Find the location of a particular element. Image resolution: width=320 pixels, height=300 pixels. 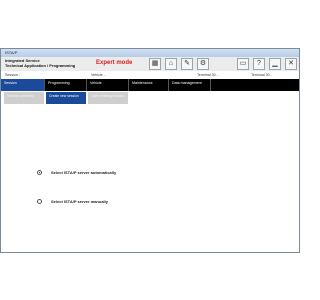

option-manual-label: Select ISTA/P server manually is located at coordinates (79, 201).